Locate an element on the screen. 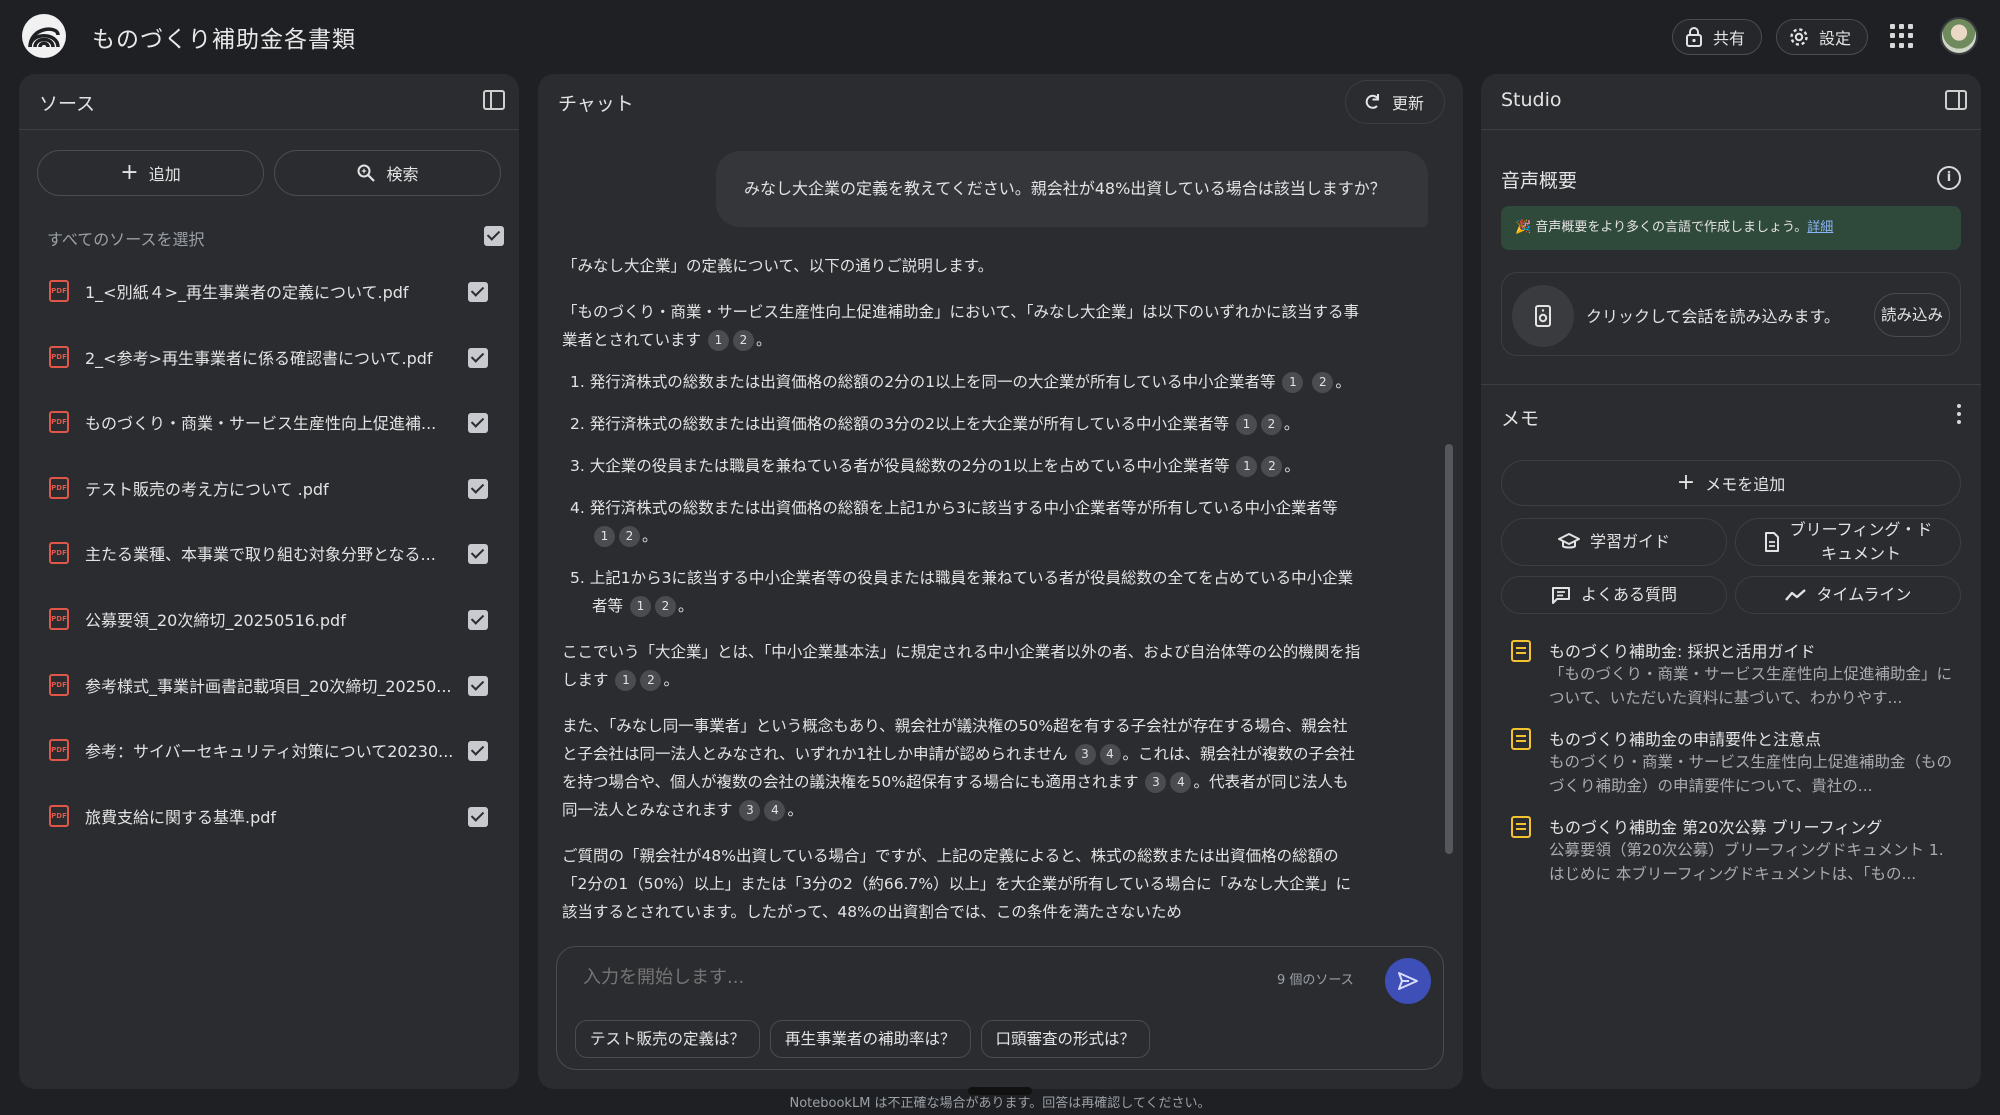 The width and height of the screenshot is (2000, 1115). source-label: 2_<参考>再生事業者に係る確認書について.pdf is located at coordinates (259, 358).